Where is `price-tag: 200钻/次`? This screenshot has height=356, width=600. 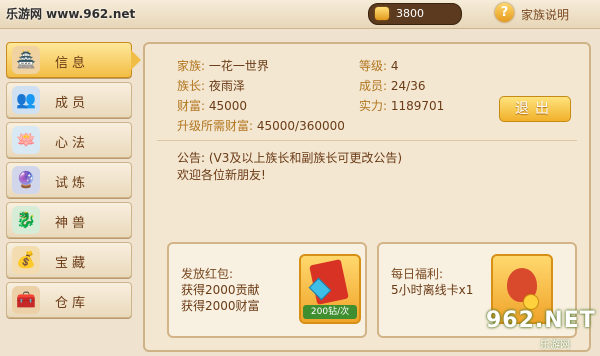 price-tag: 200钻/次 is located at coordinates (330, 312).